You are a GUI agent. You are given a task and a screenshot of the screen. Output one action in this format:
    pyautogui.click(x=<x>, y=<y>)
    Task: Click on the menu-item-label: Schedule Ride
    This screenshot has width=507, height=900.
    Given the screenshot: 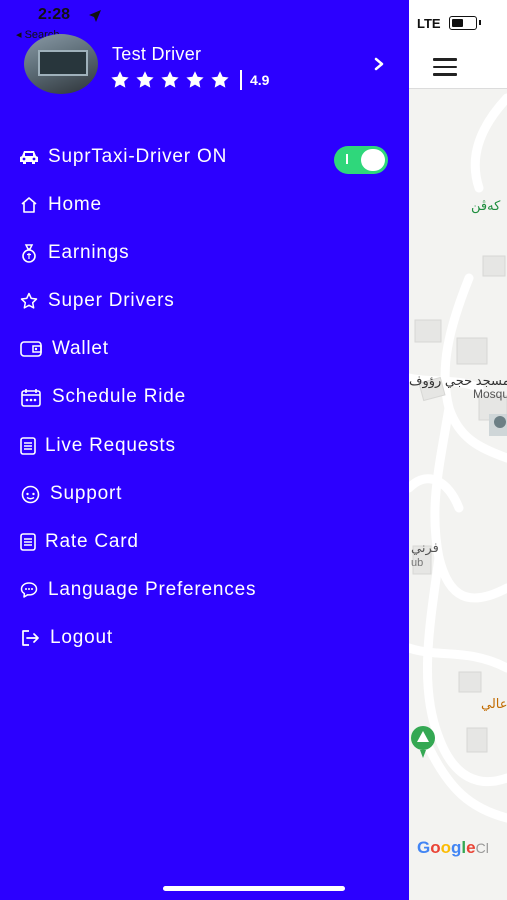 What is the action you would take?
    pyautogui.click(x=119, y=396)
    